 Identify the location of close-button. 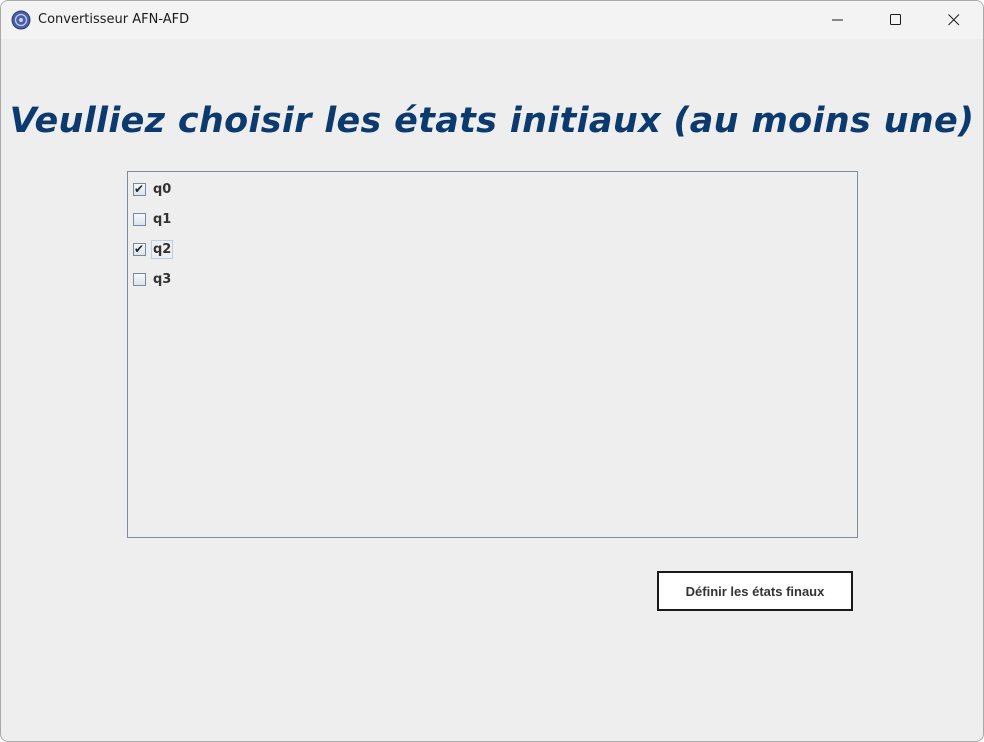
(954, 20).